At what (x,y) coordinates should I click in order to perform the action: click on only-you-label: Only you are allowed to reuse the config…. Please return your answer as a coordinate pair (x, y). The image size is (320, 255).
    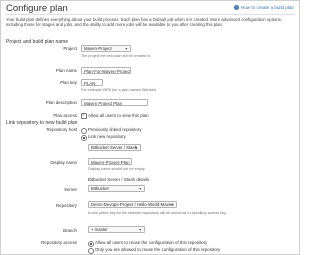
    Looking at the image, I should click on (158, 249).